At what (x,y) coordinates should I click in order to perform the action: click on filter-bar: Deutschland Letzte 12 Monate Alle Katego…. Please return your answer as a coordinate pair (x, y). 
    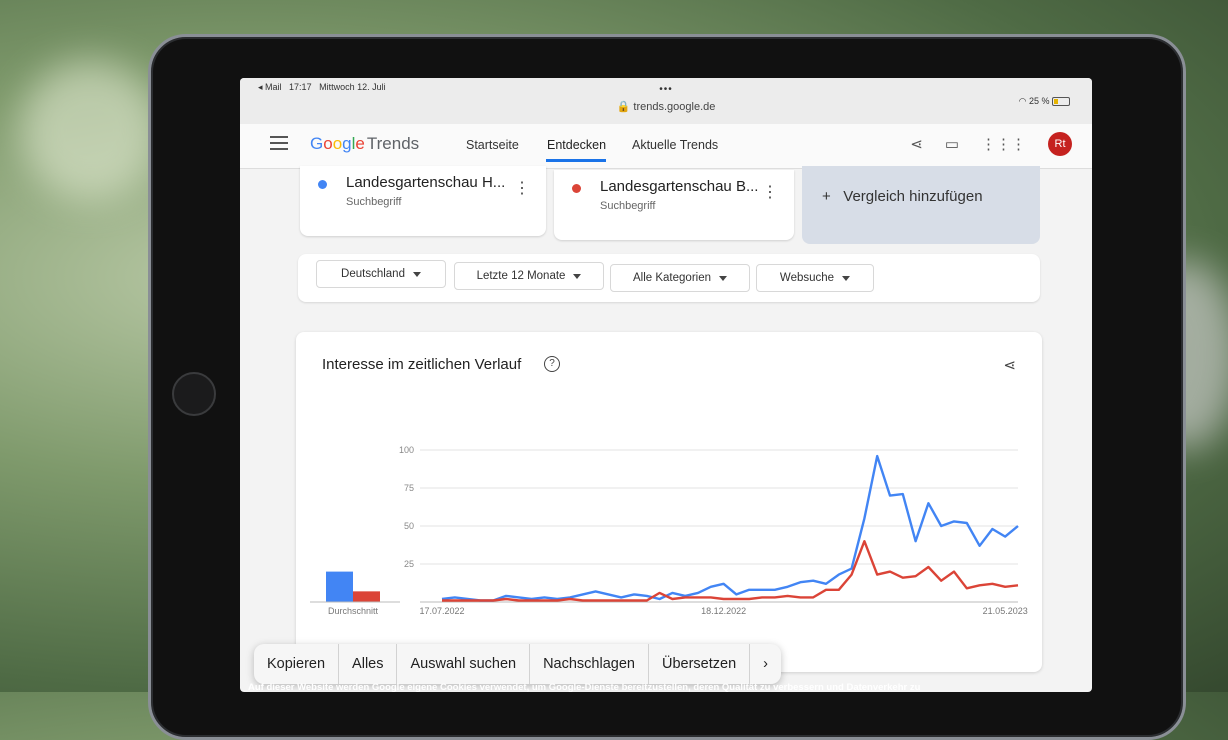
    Looking at the image, I should click on (669, 278).